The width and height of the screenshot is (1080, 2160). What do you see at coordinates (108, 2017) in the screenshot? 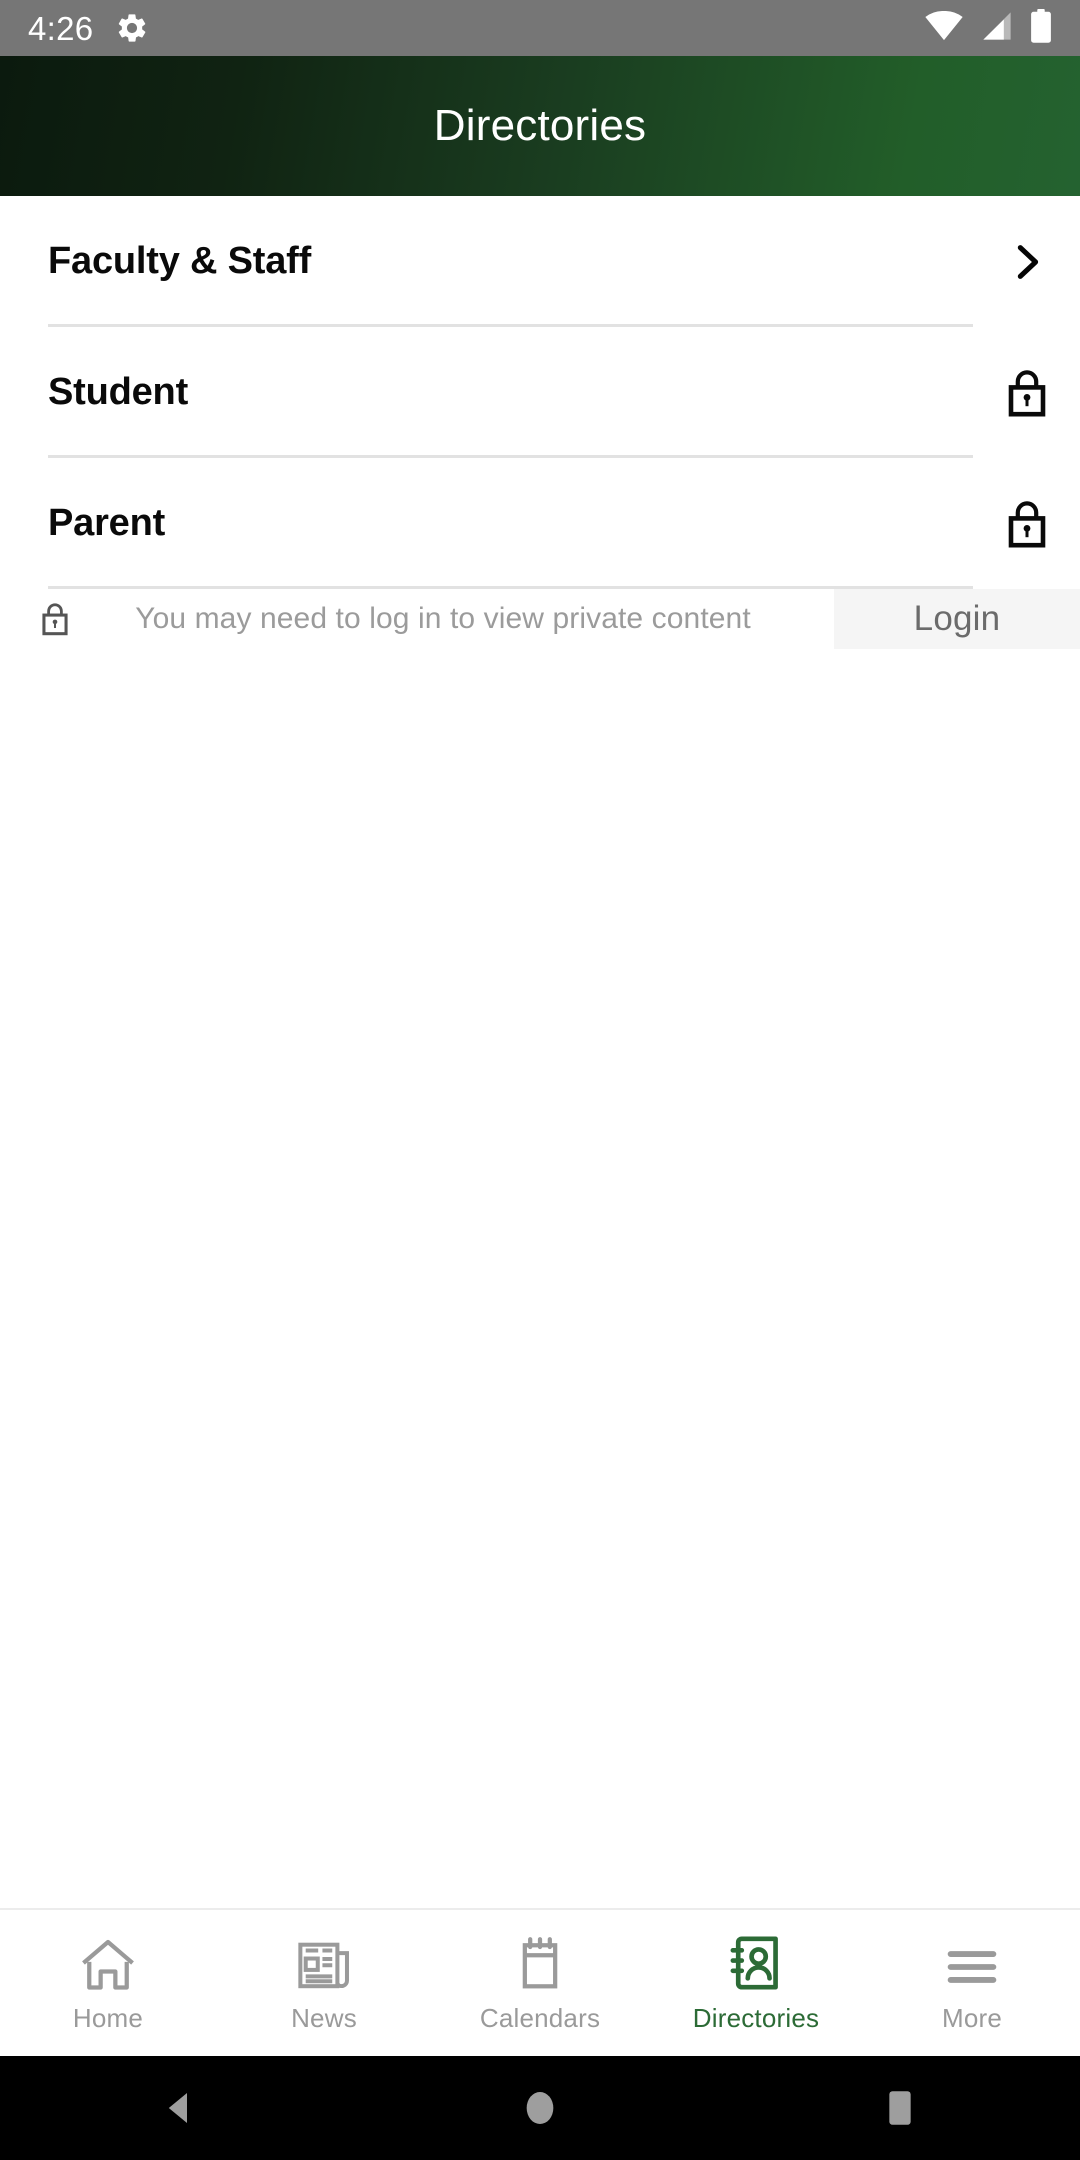
I see `tab-label: Home` at bounding box center [108, 2017].